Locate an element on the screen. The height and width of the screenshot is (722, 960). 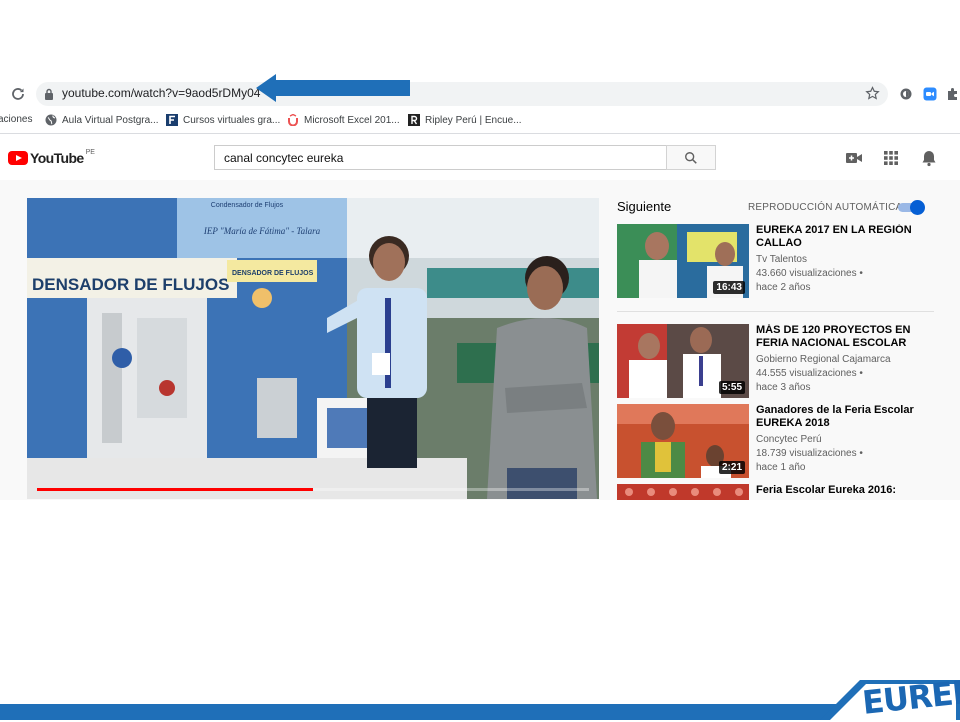
country-code: PE is located at coordinates (90, 152).